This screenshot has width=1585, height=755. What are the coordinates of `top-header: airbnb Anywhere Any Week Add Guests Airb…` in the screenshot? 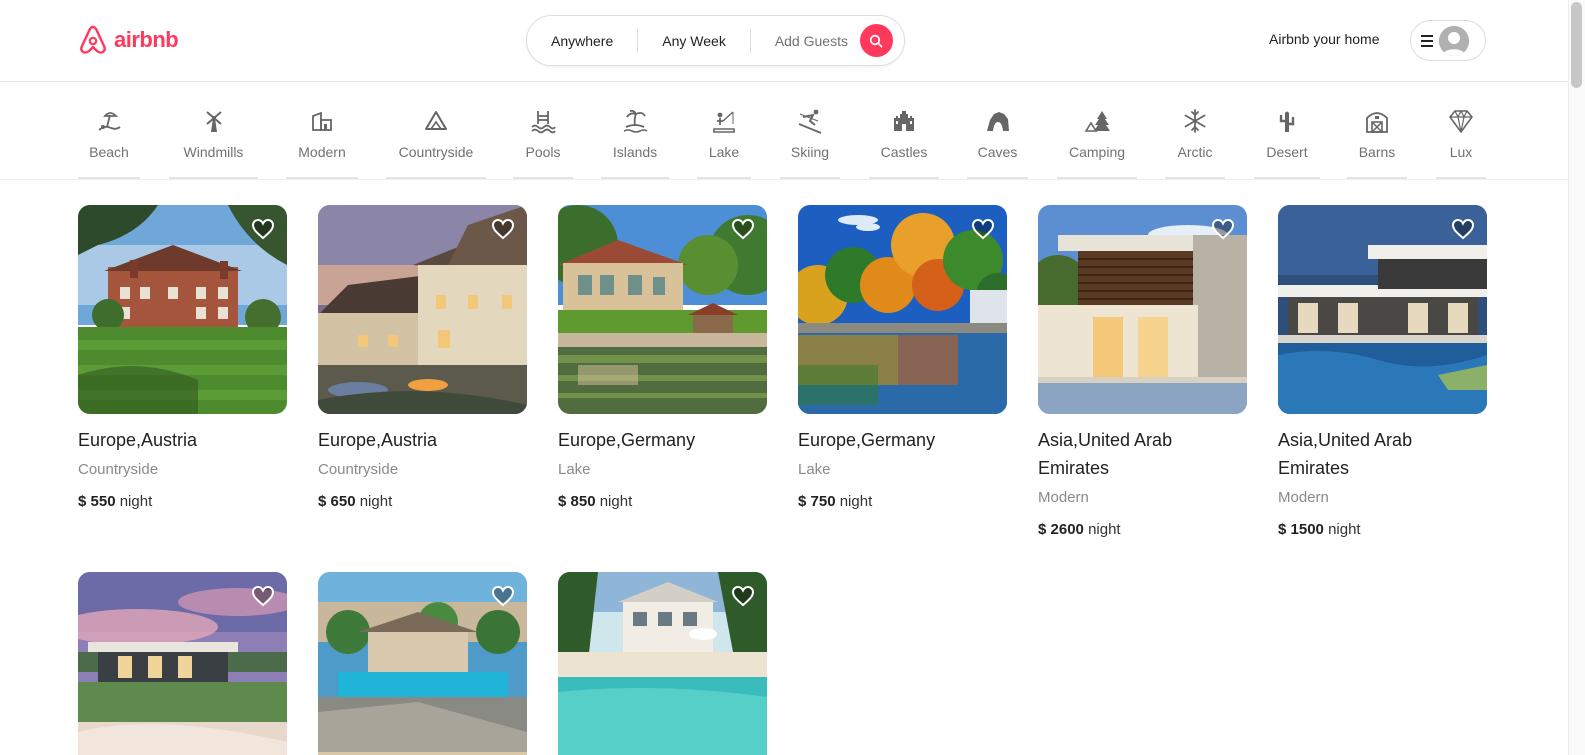 It's located at (784, 41).